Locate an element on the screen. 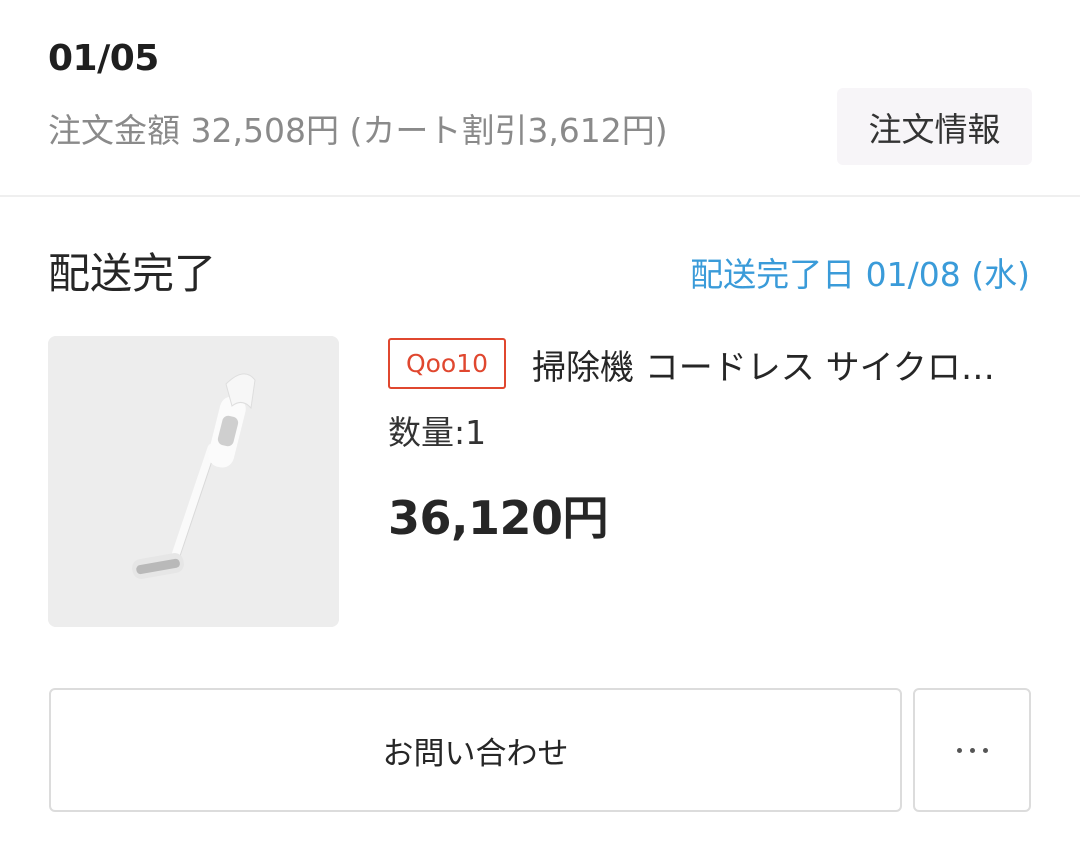 This screenshot has height=852, width=1080. product-price: 36,120円 is located at coordinates (498, 518).